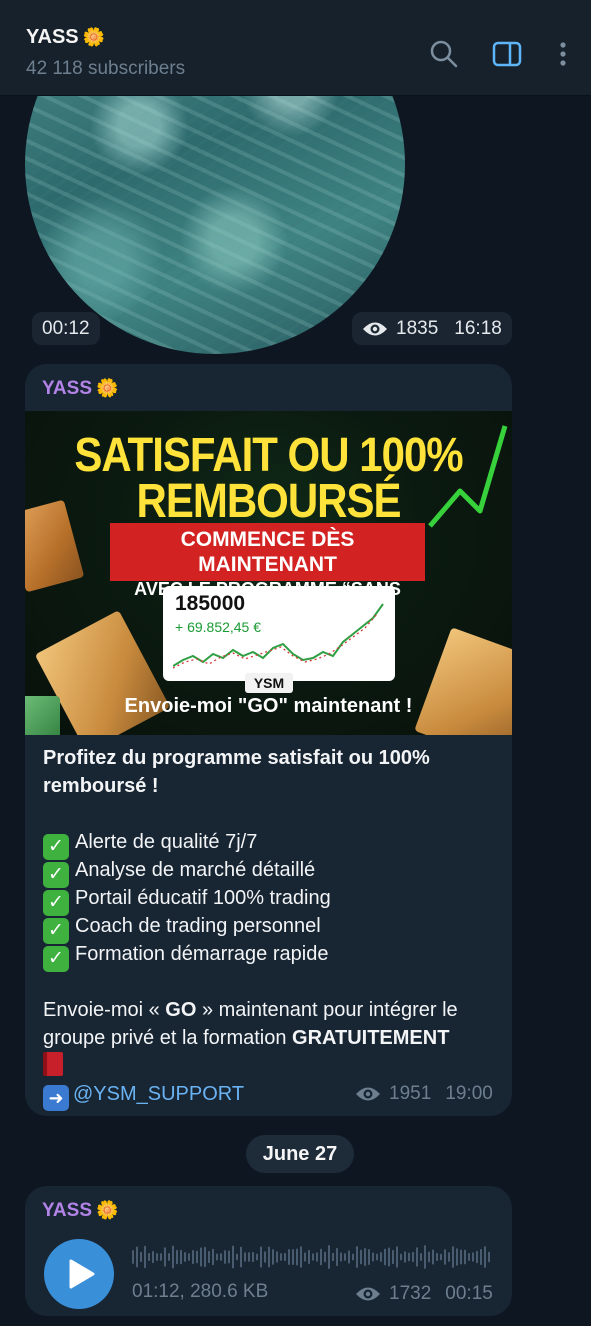  I want to click on audio-meta: 1732 00:15, so click(424, 1294).